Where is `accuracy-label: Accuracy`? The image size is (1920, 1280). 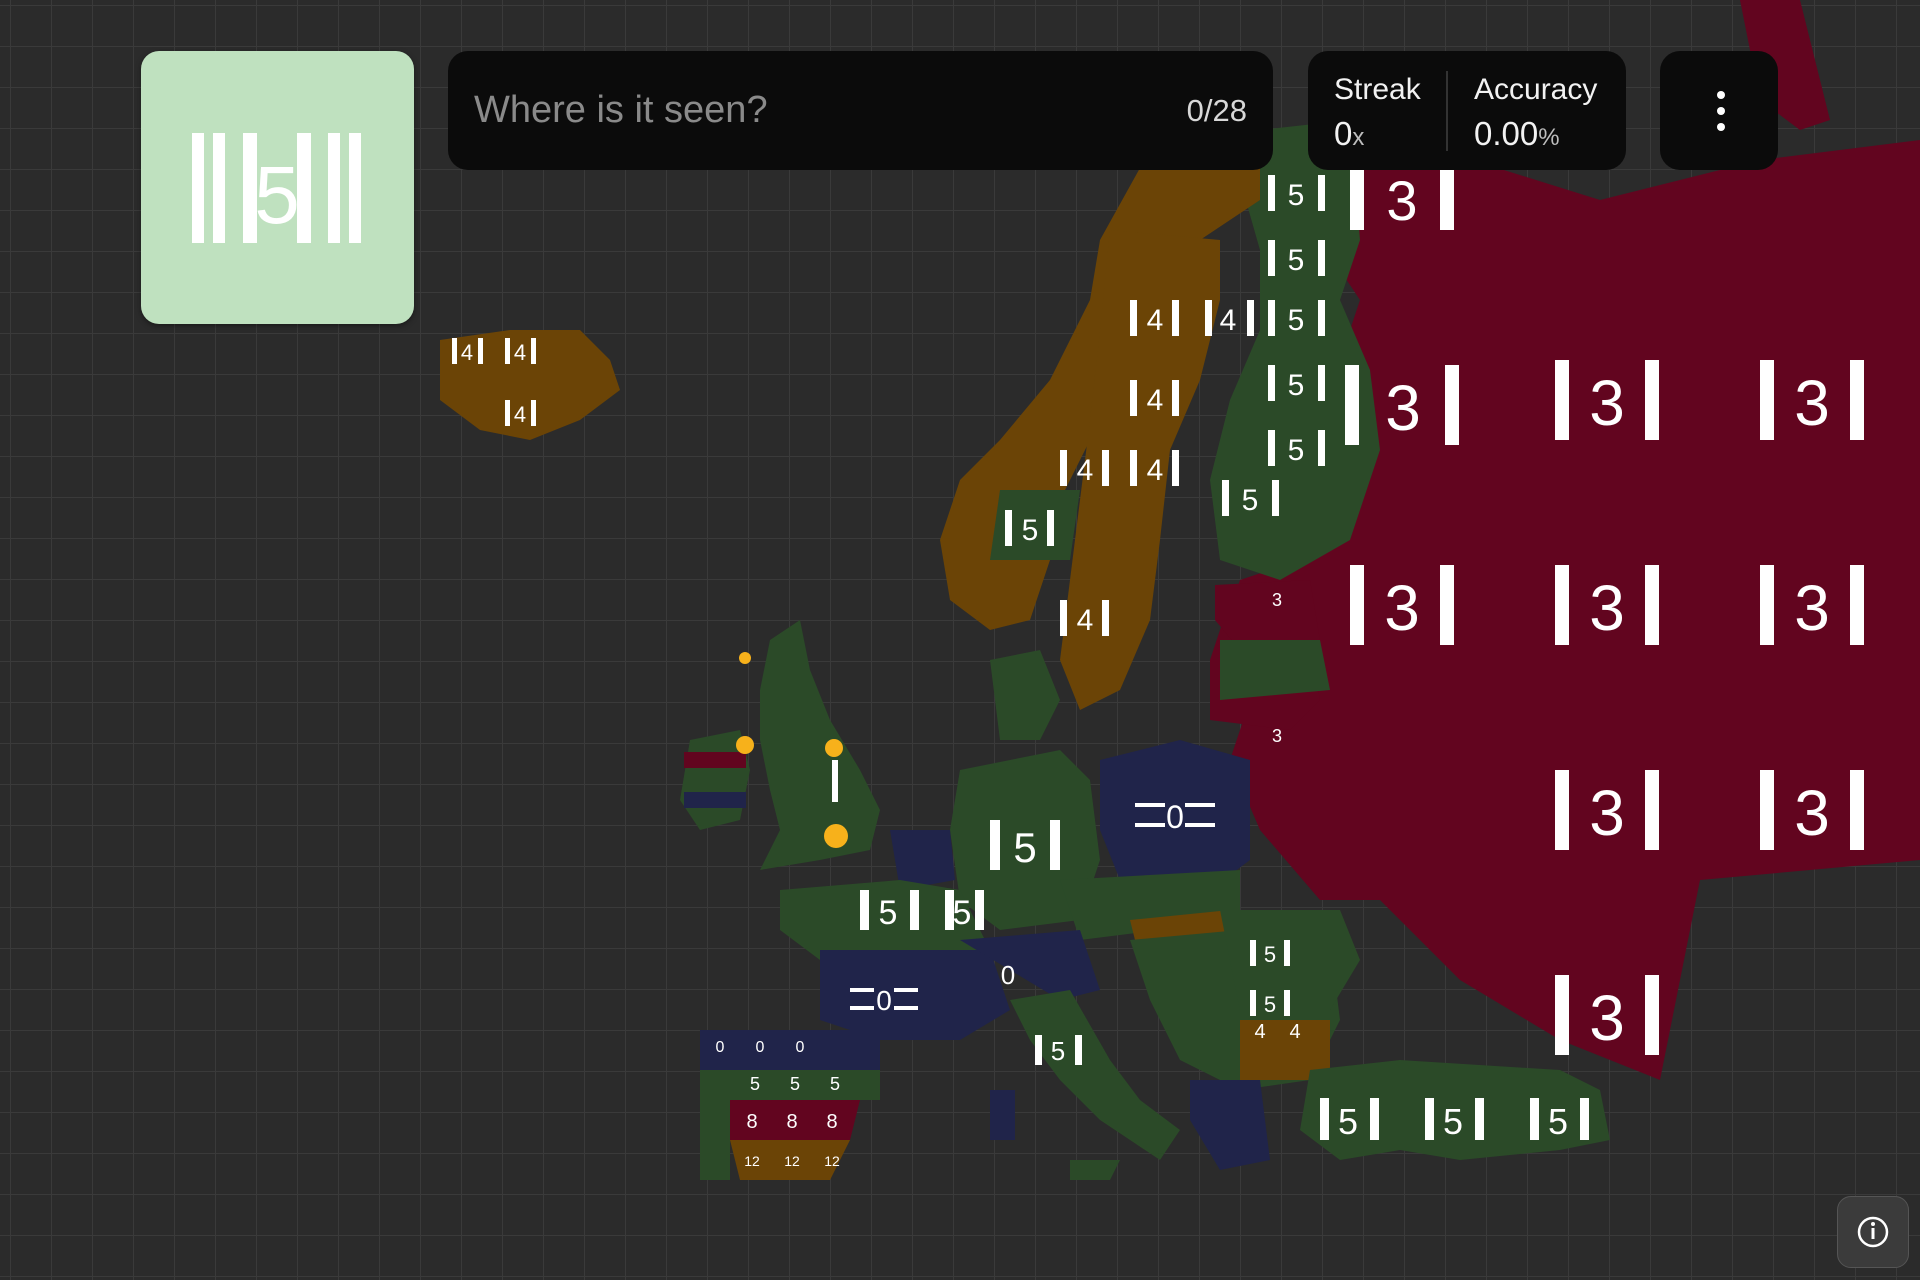 accuracy-label: Accuracy is located at coordinates (1536, 89).